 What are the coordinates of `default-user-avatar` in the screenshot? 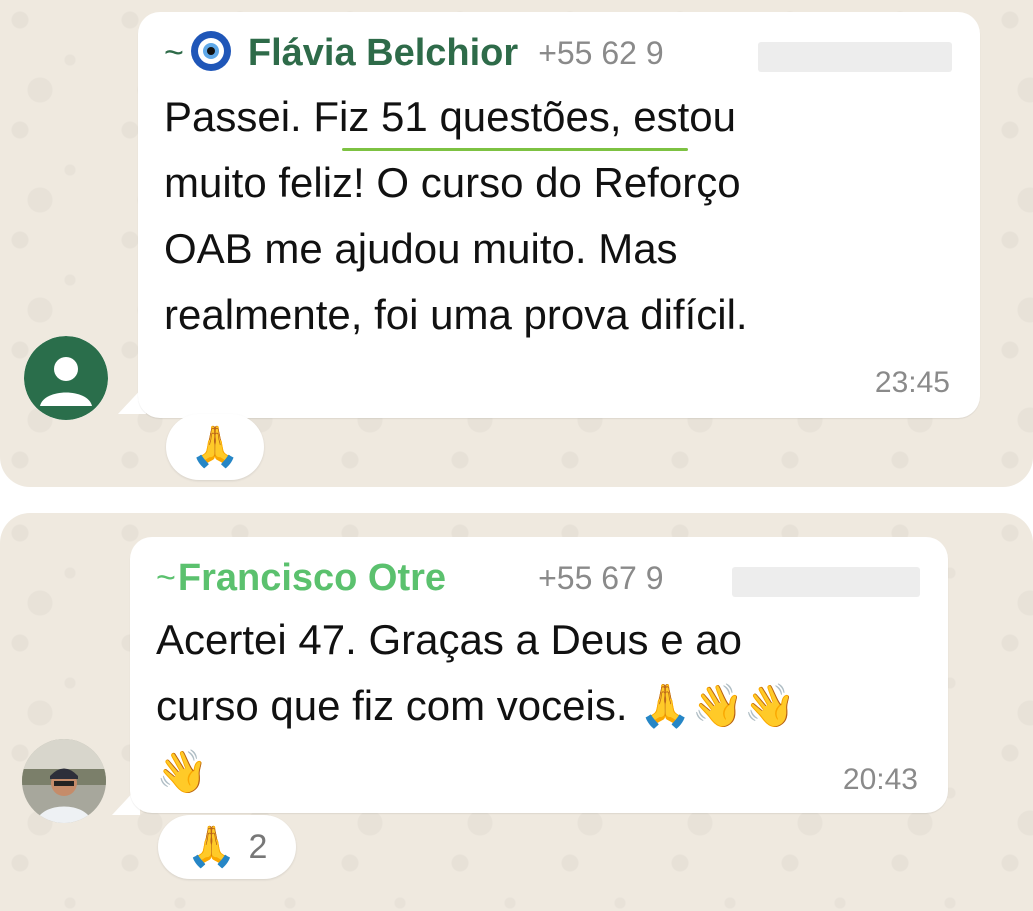 It's located at (66, 378).